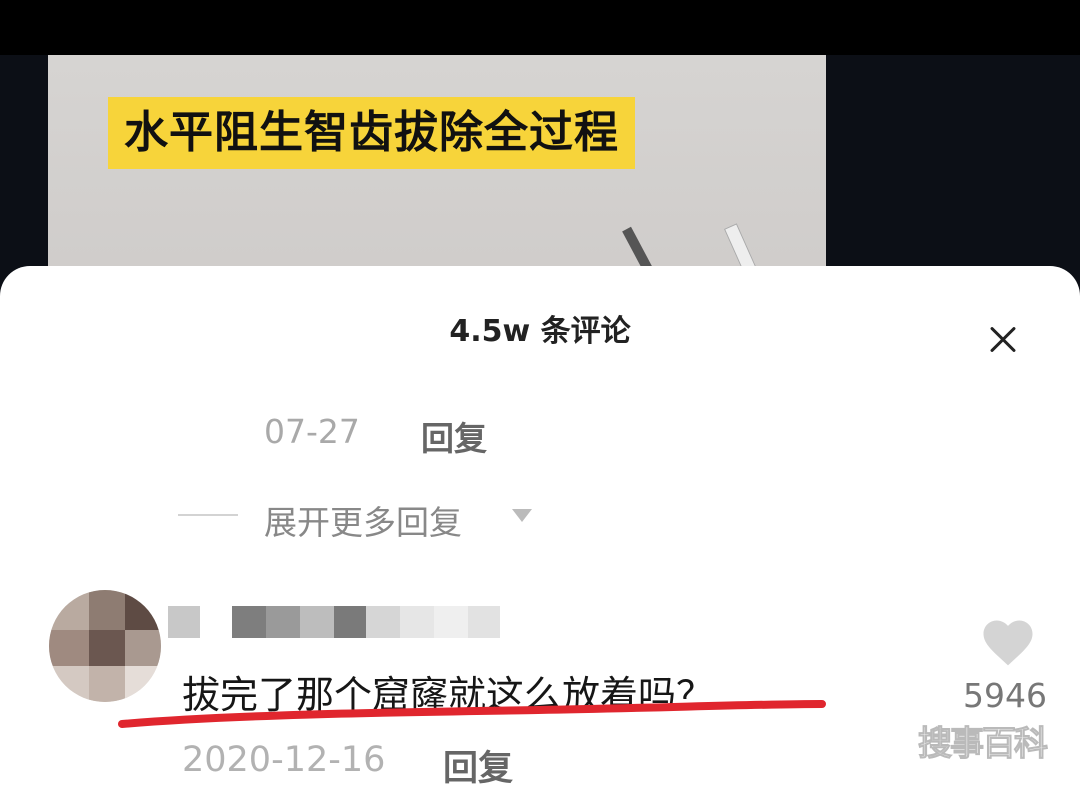 The height and width of the screenshot is (805, 1080). Describe the element at coordinates (472, 714) in the screenshot. I see `red-underline-annotation` at that location.